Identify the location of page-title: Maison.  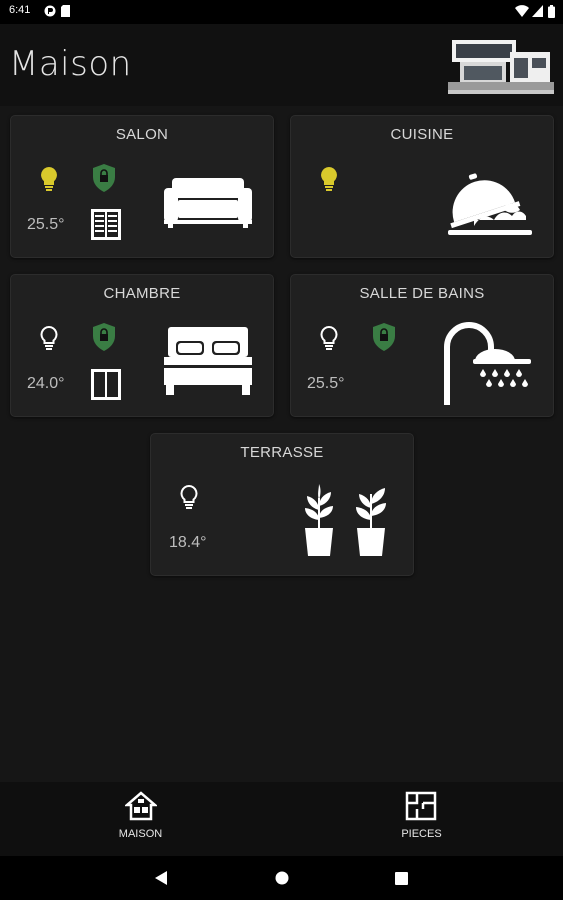
(70, 64).